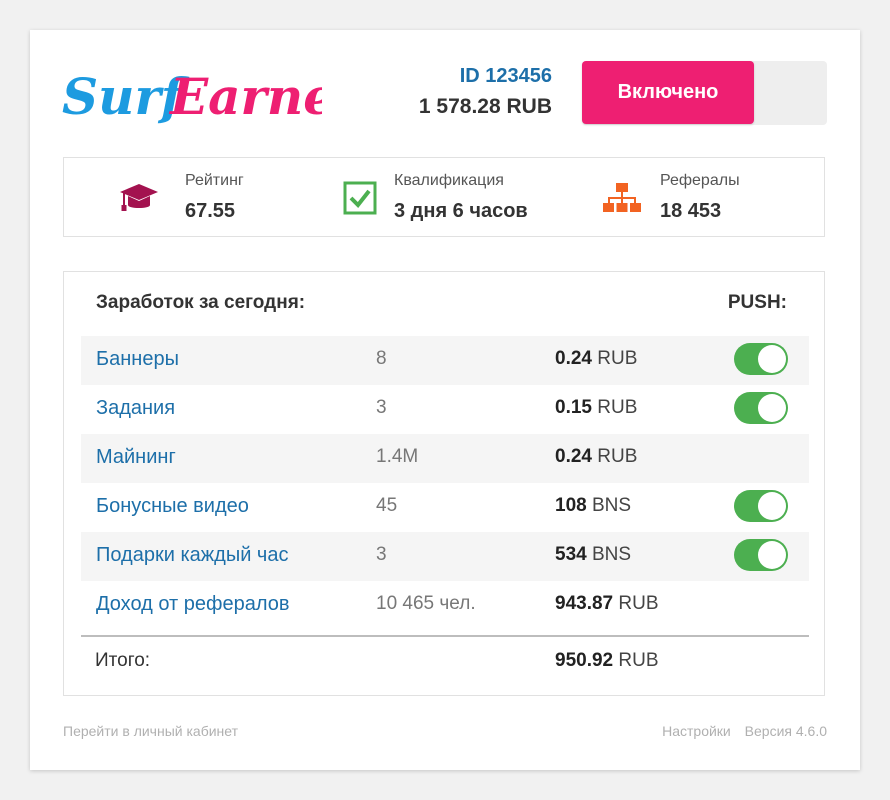 Image resolution: width=890 pixels, height=800 pixels. I want to click on amount-value: 0.15, so click(573, 407).